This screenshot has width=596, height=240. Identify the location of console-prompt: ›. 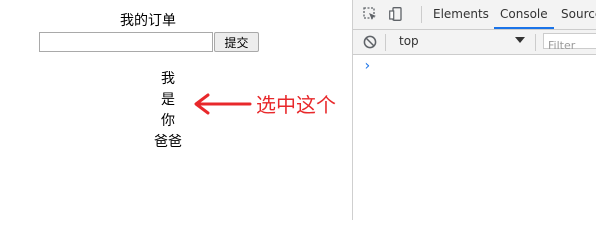
(367, 66).